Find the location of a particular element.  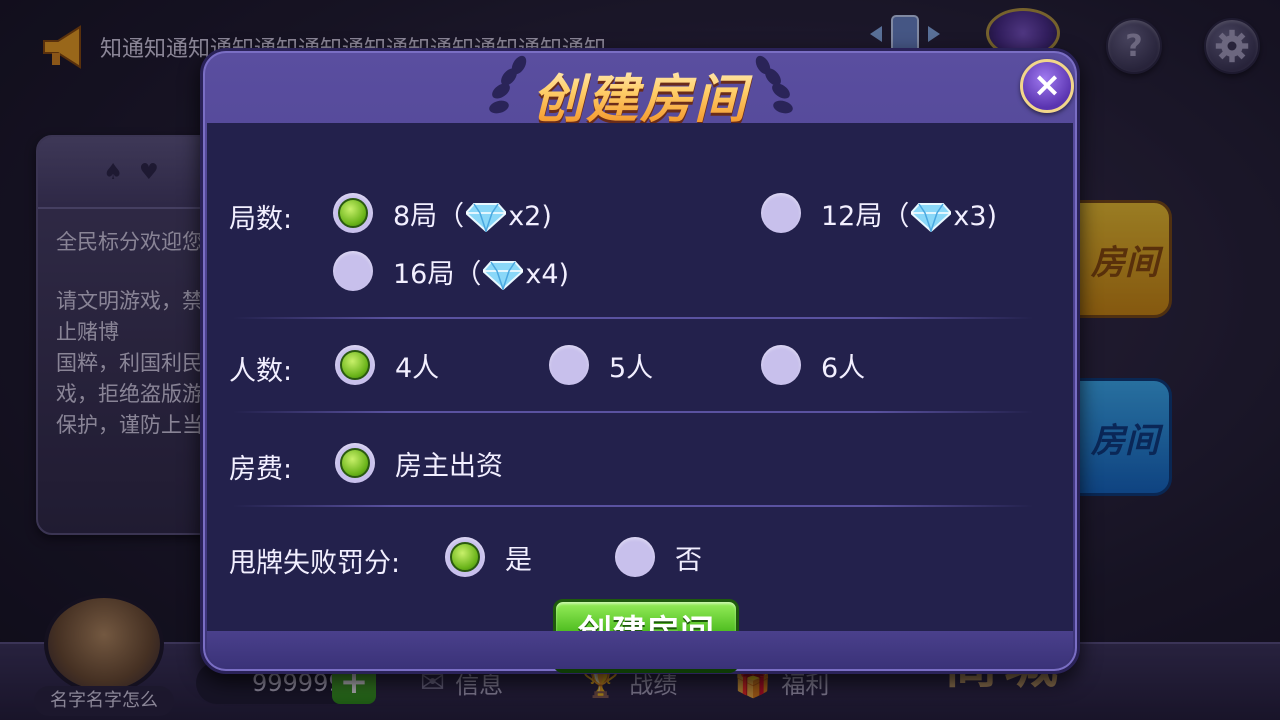

option-cost: x3) is located at coordinates (975, 216).